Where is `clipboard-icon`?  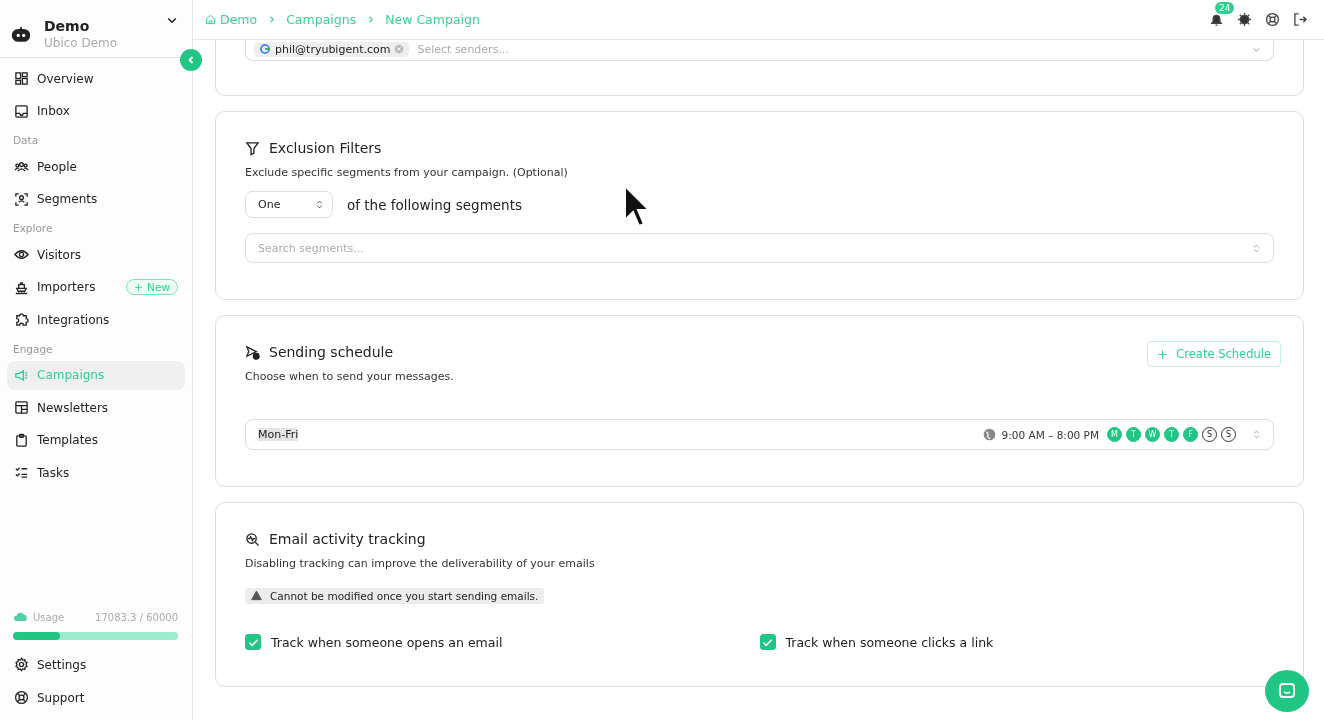 clipboard-icon is located at coordinates (21, 440).